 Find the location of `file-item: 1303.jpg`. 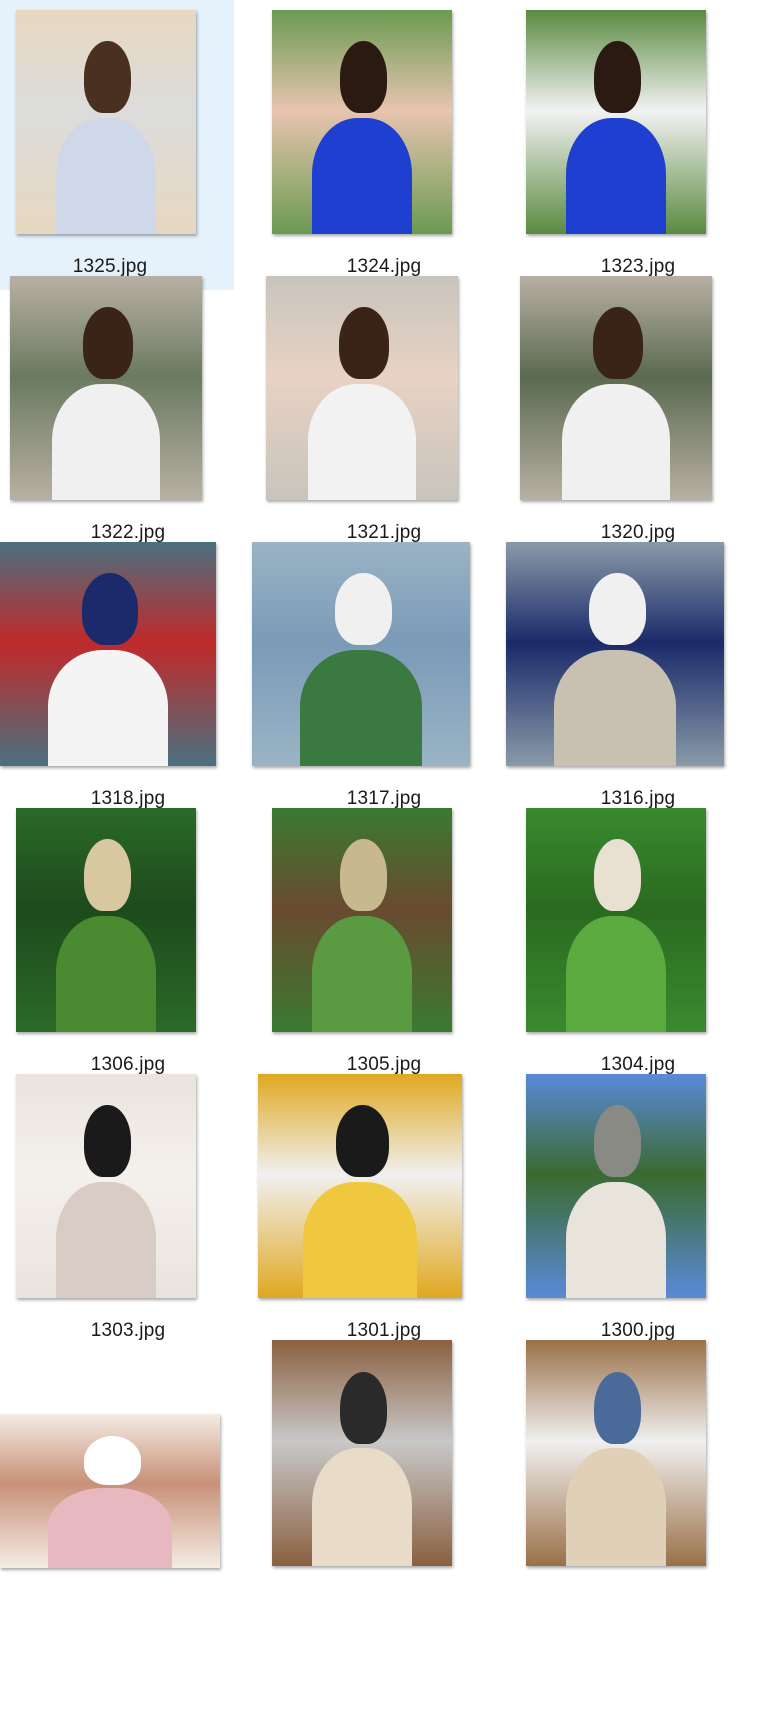

file-item: 1303.jpg is located at coordinates (128, 1209).